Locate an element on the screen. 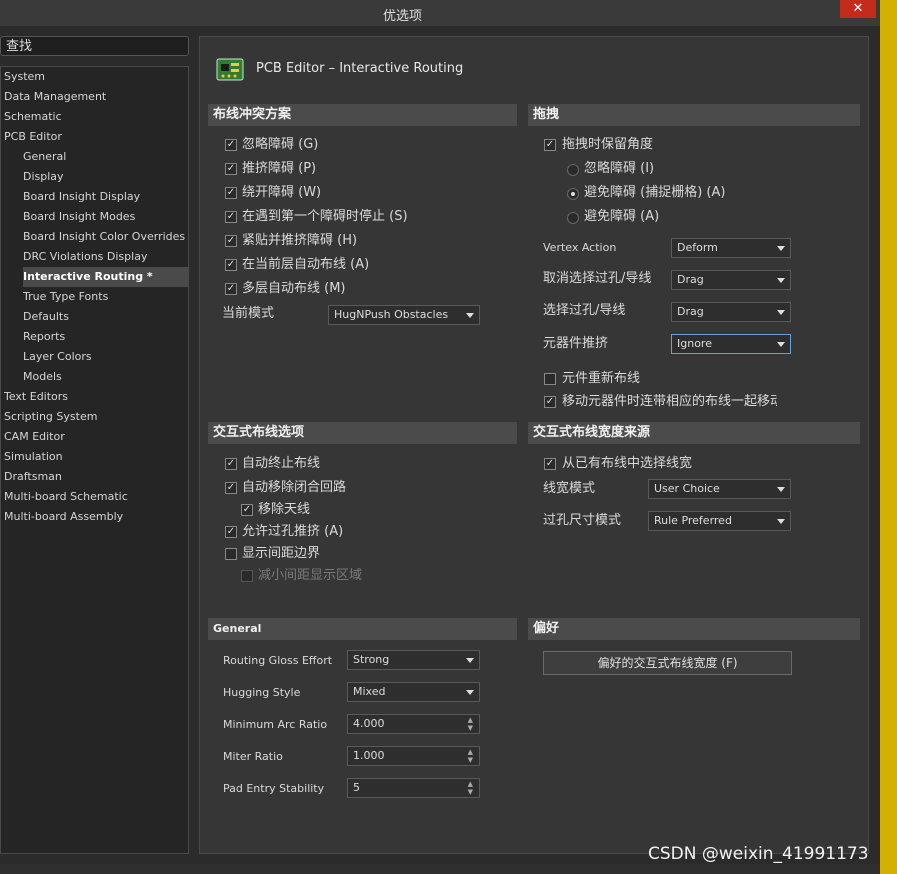 The height and width of the screenshot is (874, 897). checkbox-ignore-obstacles: ✓ is located at coordinates (231, 145).